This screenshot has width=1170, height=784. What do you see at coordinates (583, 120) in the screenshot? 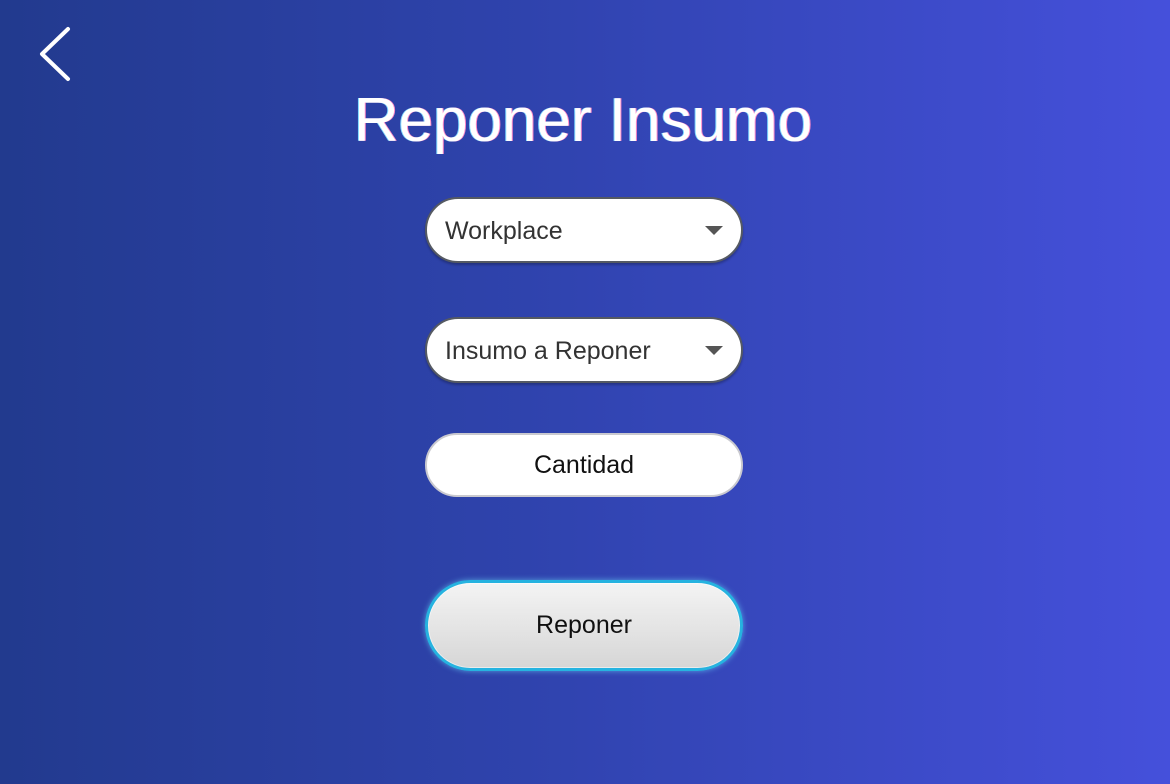
I see `page-title: Reponer Insumo` at bounding box center [583, 120].